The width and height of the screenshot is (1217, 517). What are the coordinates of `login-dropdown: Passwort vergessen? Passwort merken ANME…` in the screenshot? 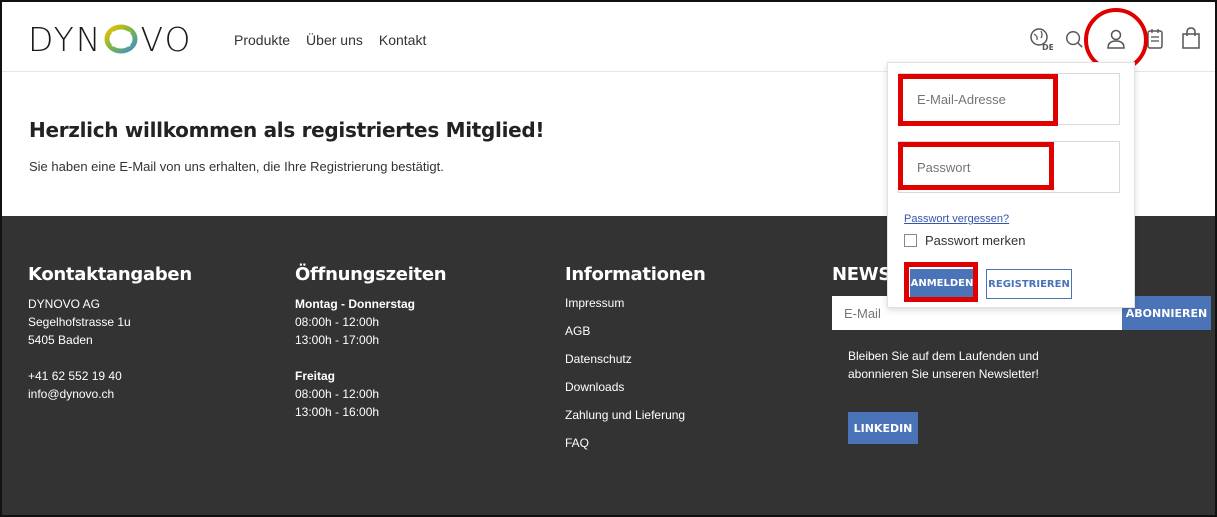 It's located at (1011, 185).